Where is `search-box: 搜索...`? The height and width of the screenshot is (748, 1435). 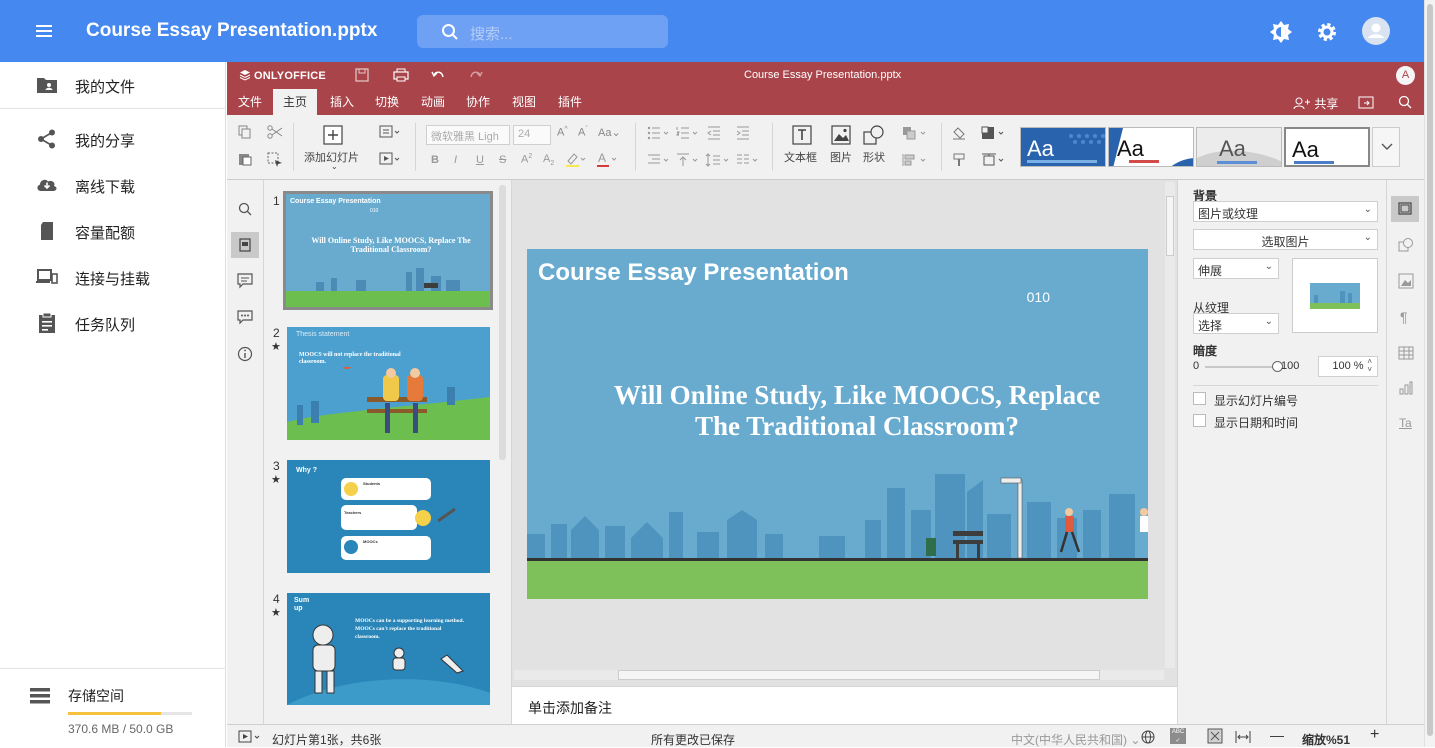 search-box: 搜索... is located at coordinates (542, 31).